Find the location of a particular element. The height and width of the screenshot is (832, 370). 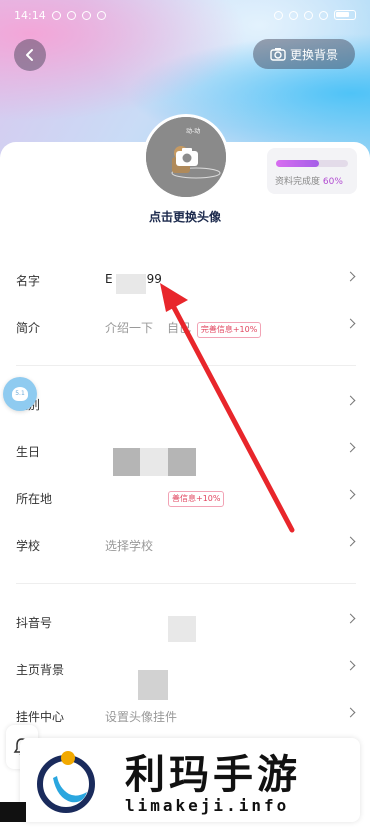

watermark-banner: 利玛手游 limakeji.info is located at coordinates (190, 780).